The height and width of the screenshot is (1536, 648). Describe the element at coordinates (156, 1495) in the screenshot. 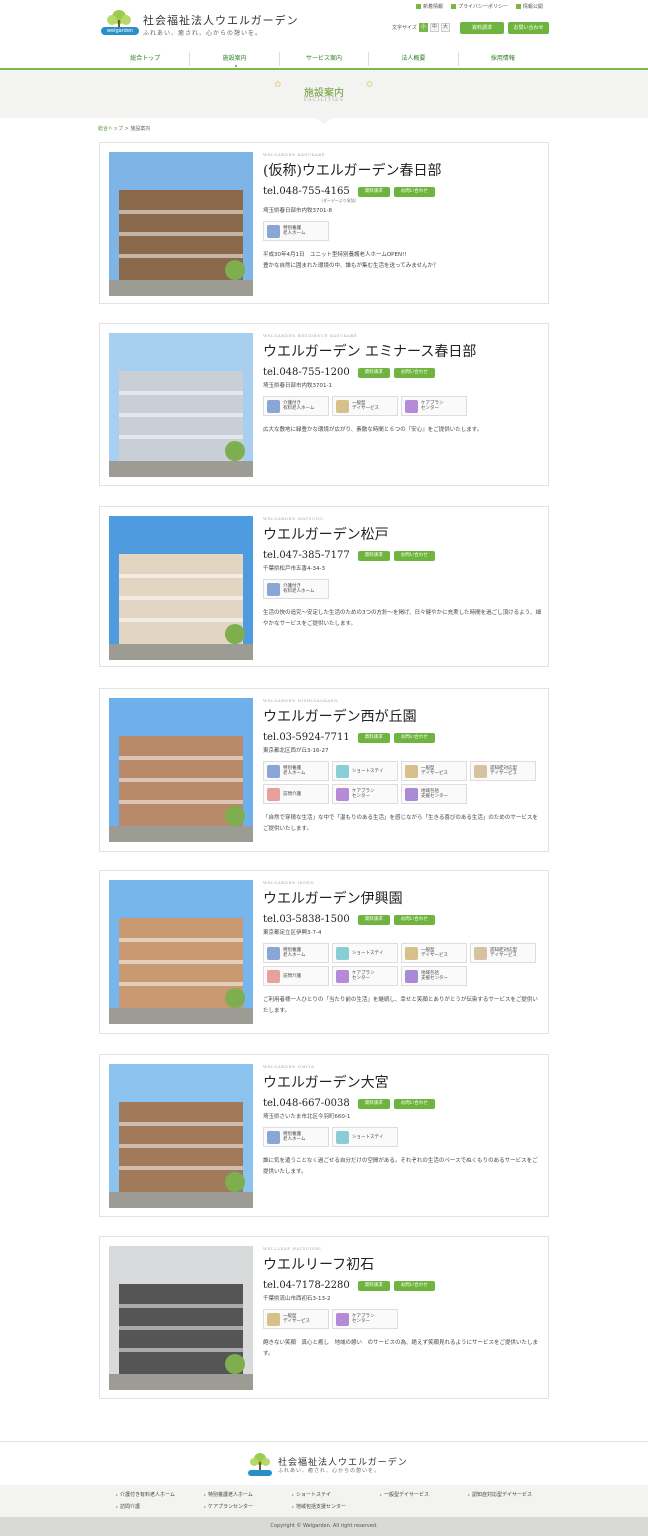

I see `footer-link-care-home: 介護付き有料老人ホーム` at that location.